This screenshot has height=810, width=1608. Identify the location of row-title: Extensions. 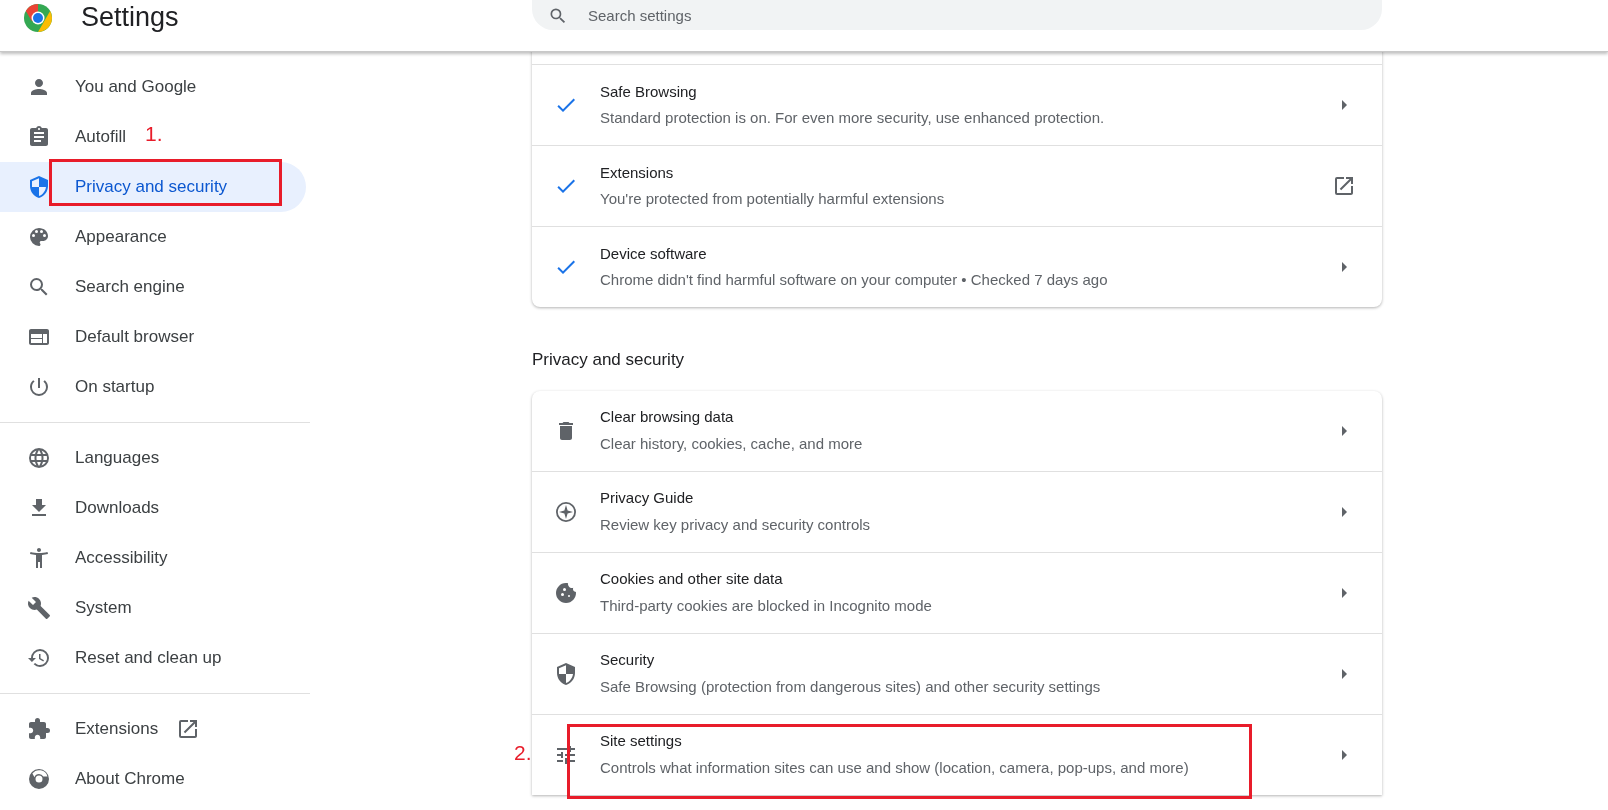
(637, 172).